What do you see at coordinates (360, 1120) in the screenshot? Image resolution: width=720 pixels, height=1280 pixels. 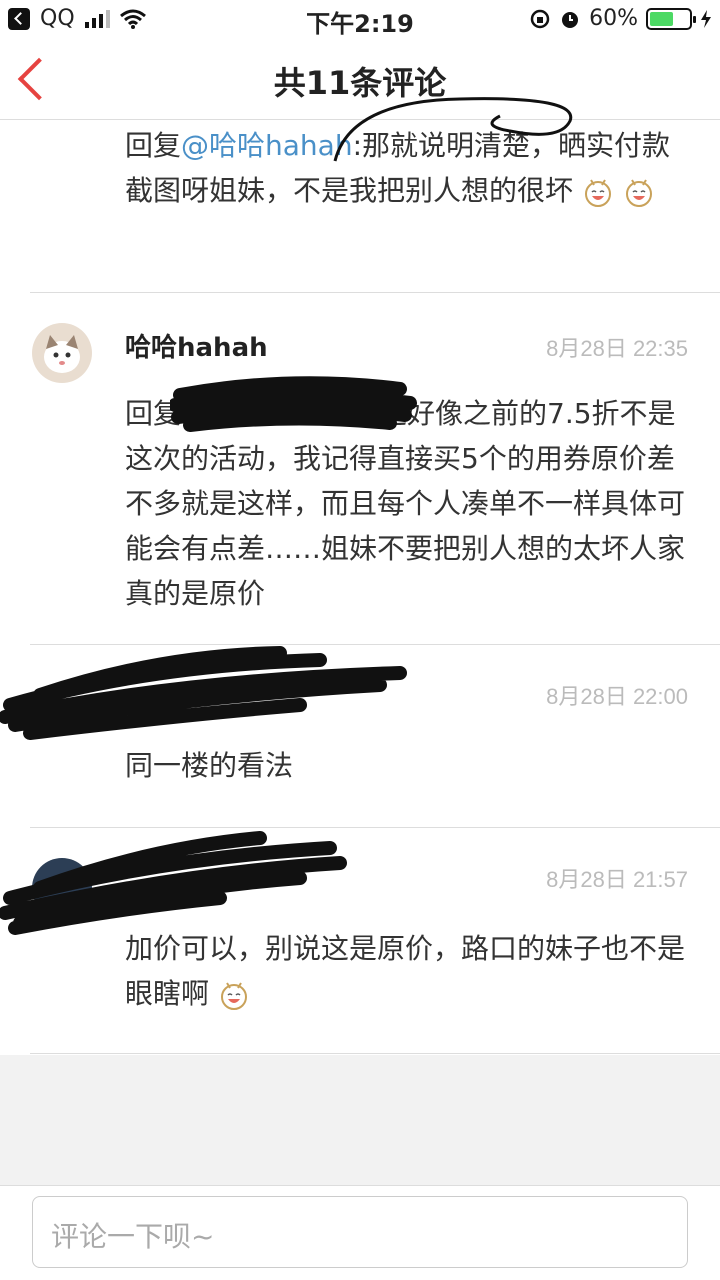 I see `empty-area` at bounding box center [360, 1120].